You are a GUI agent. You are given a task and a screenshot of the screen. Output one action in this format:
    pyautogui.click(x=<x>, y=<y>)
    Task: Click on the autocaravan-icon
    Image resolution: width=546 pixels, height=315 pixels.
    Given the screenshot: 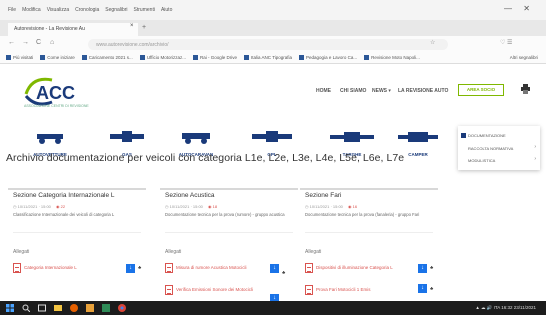 What is the action you would take?
    pyautogui.click(x=196, y=137)
    